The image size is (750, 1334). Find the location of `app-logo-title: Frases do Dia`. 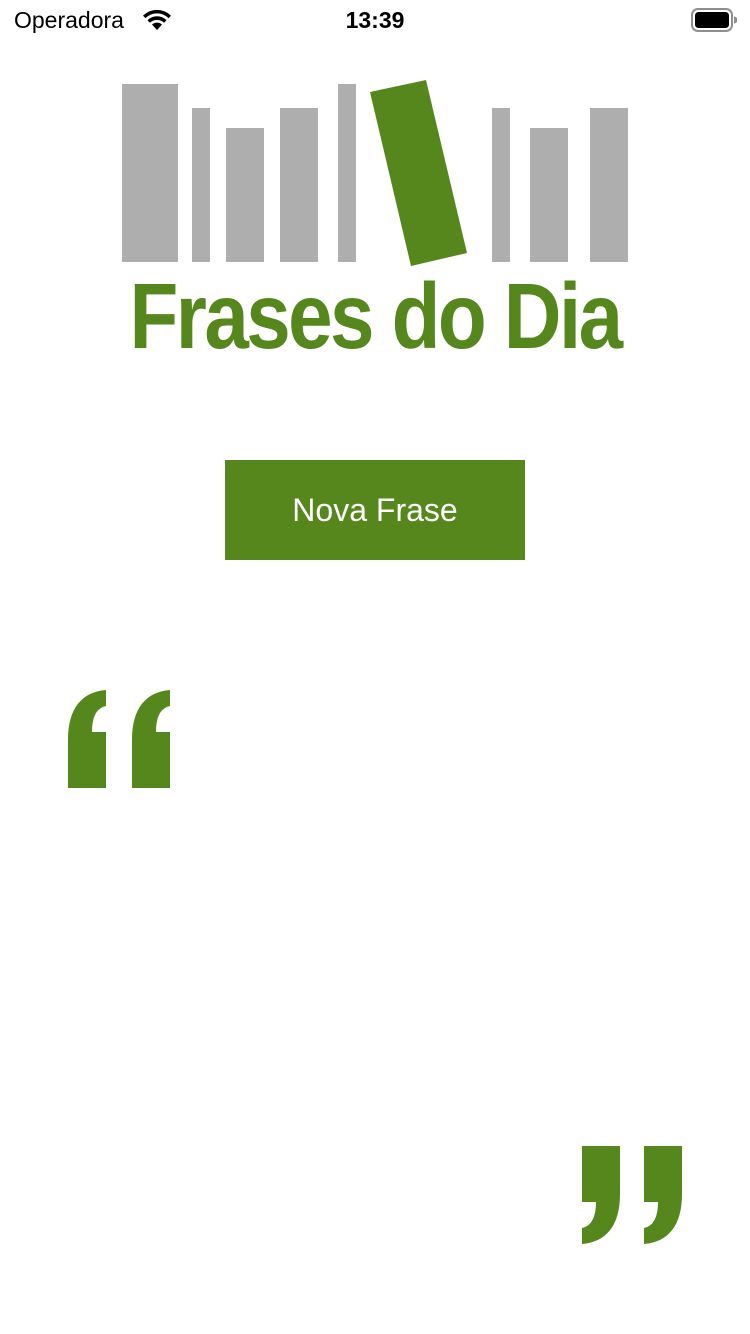

app-logo-title: Frases do Dia is located at coordinates (376, 316).